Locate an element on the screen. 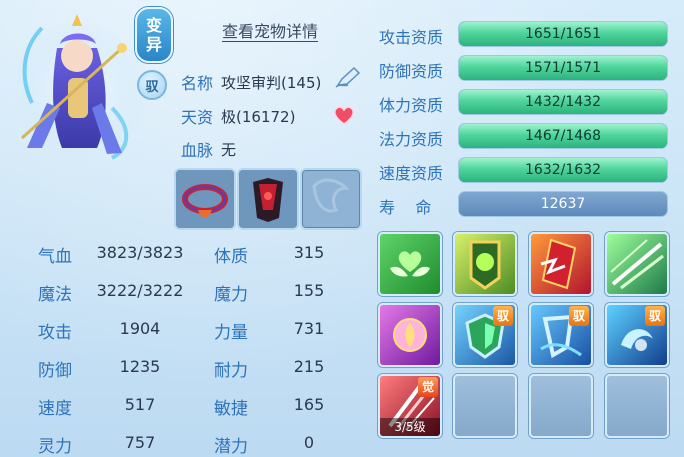 This screenshot has height=457, width=684. aptitude-bar-speed: 1632/1632 is located at coordinates (563, 170).